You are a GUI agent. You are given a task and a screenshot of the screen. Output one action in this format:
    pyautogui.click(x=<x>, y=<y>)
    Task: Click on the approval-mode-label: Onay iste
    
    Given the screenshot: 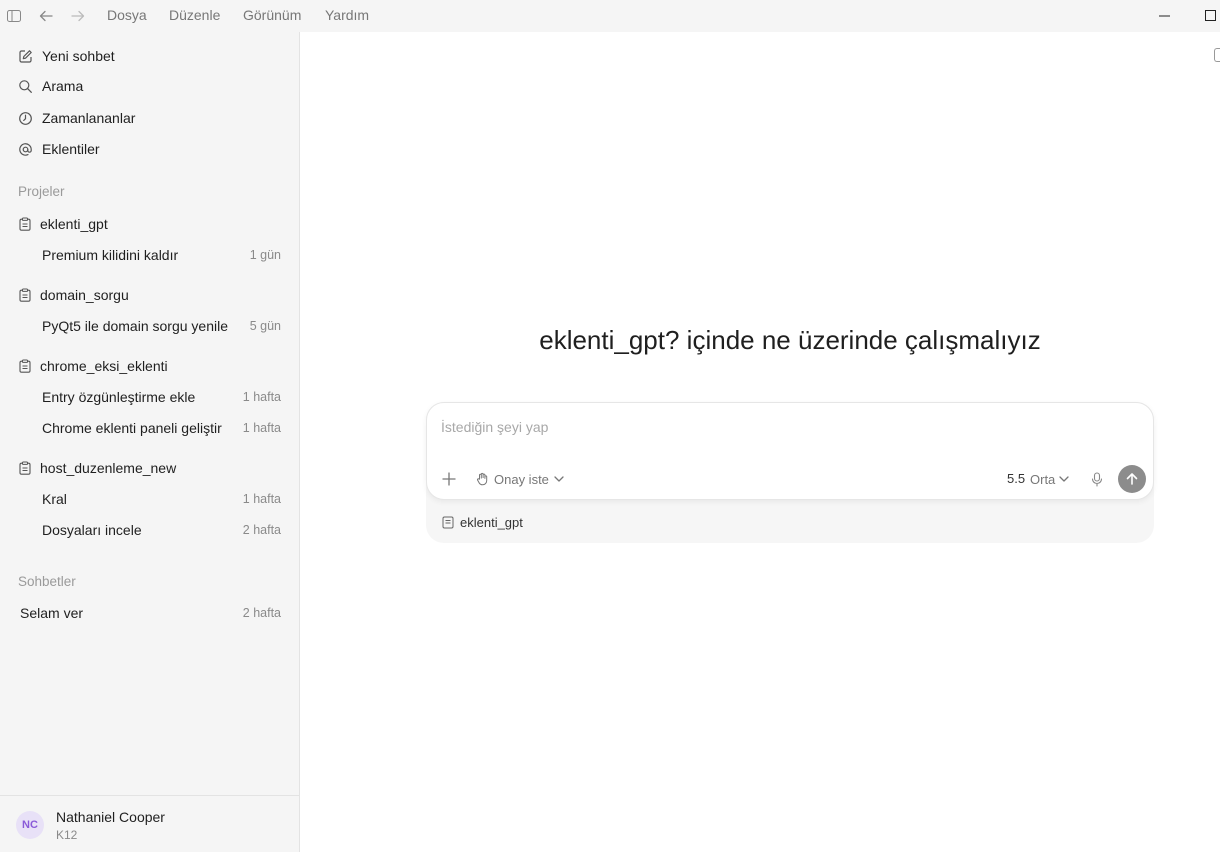 What is the action you would take?
    pyautogui.click(x=521, y=479)
    